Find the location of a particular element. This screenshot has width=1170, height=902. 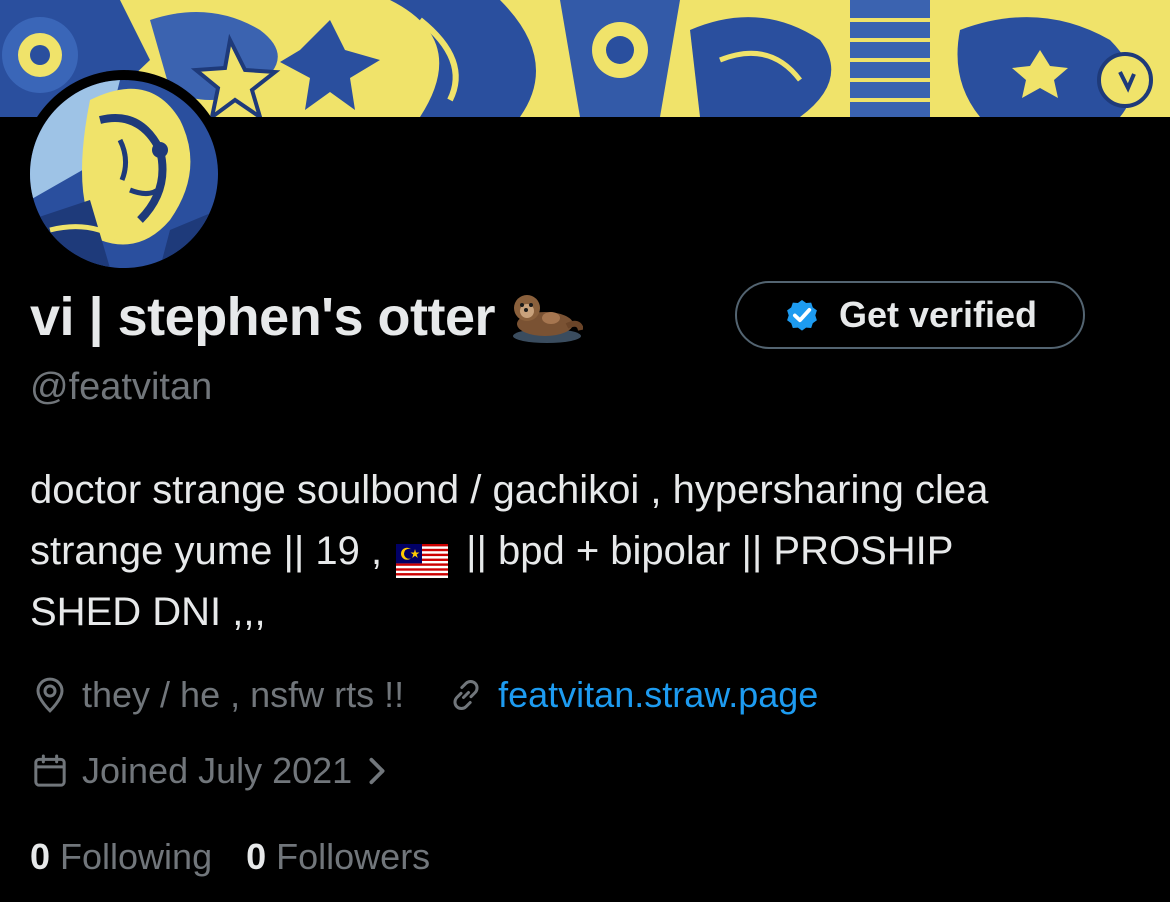

bio-line-2-text-start: strange yume || 19 , is located at coordinates (206, 551).